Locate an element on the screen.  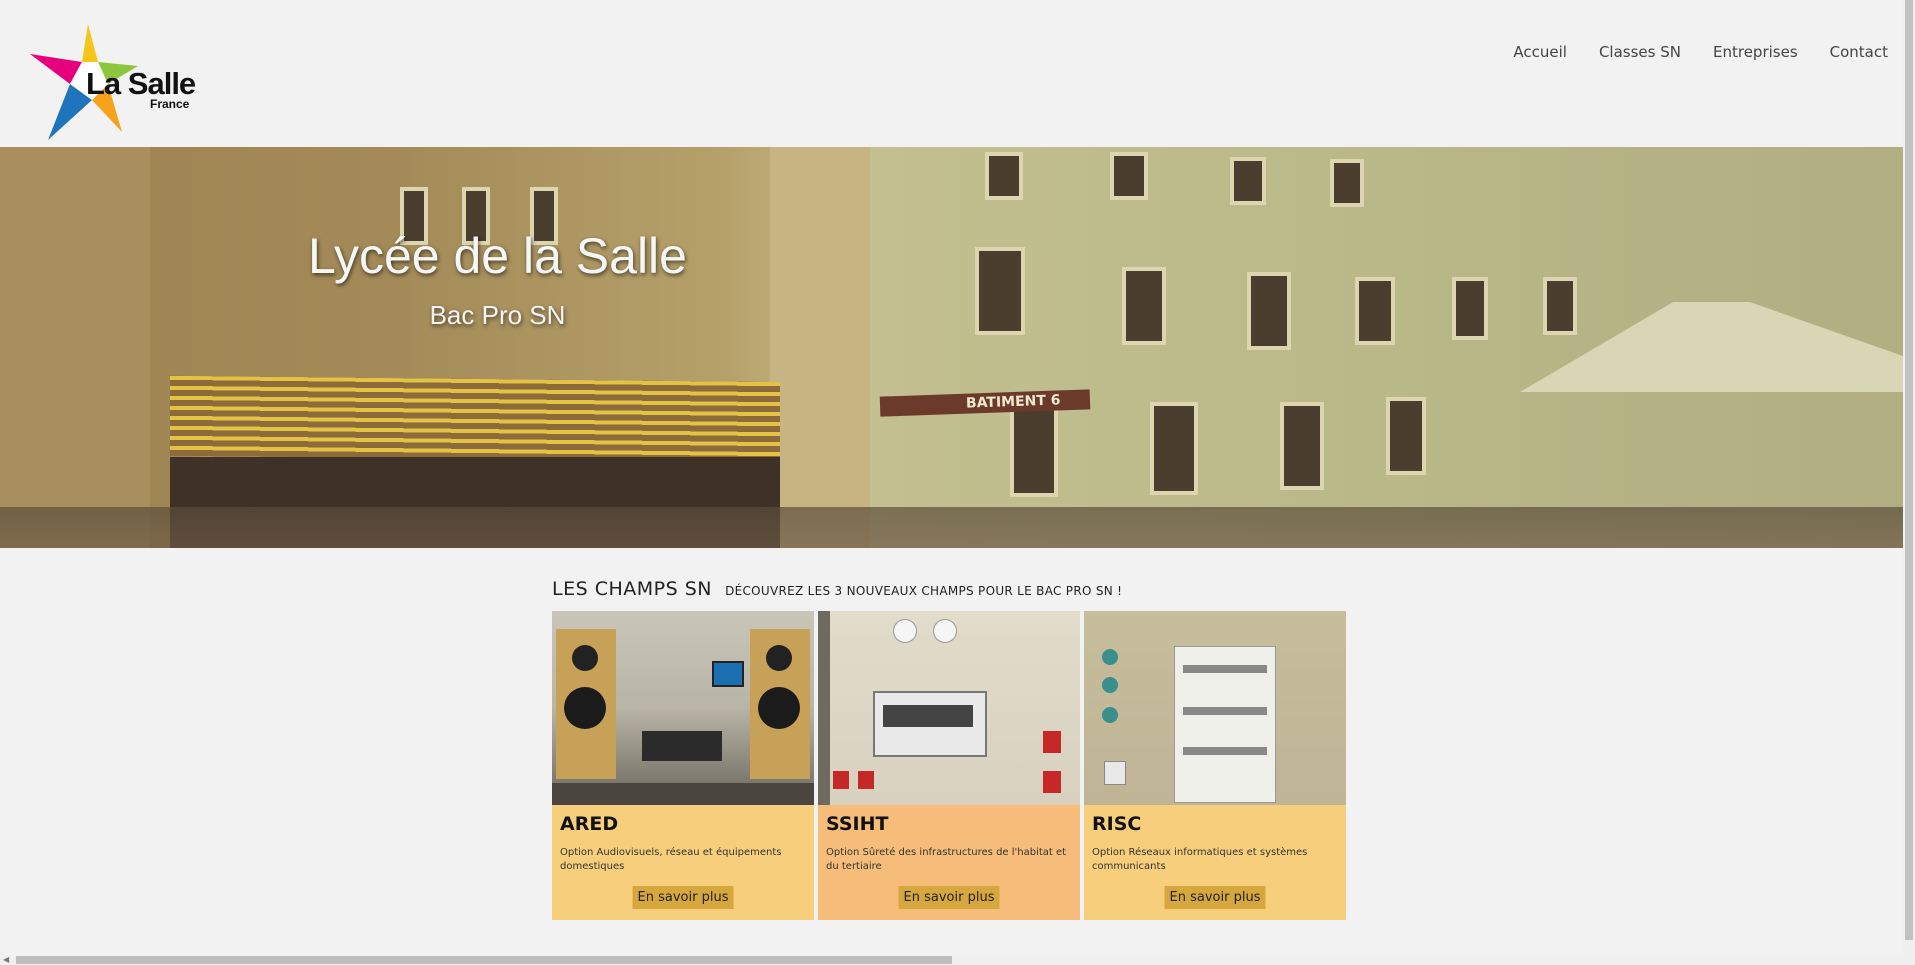
card-title: RISC is located at coordinates (1117, 824).